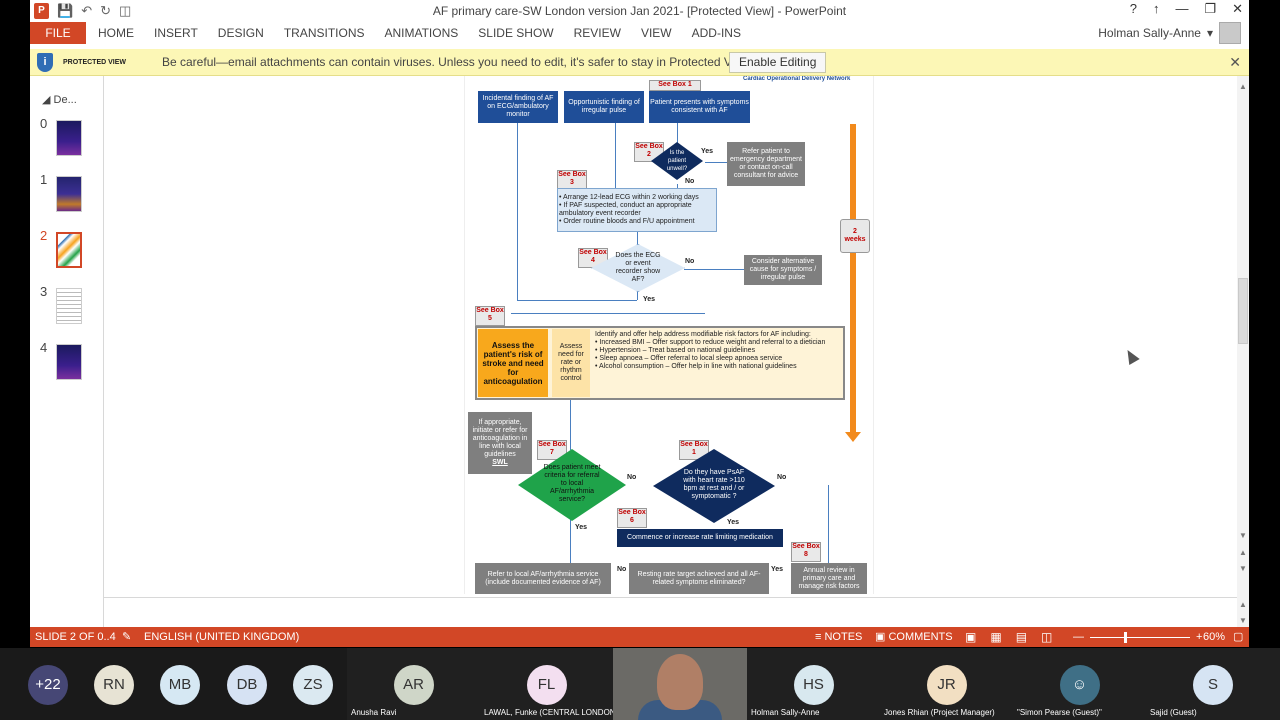 The height and width of the screenshot is (720, 1280). What do you see at coordinates (116, 33) in the screenshot?
I see `tab-home: HOME` at bounding box center [116, 33].